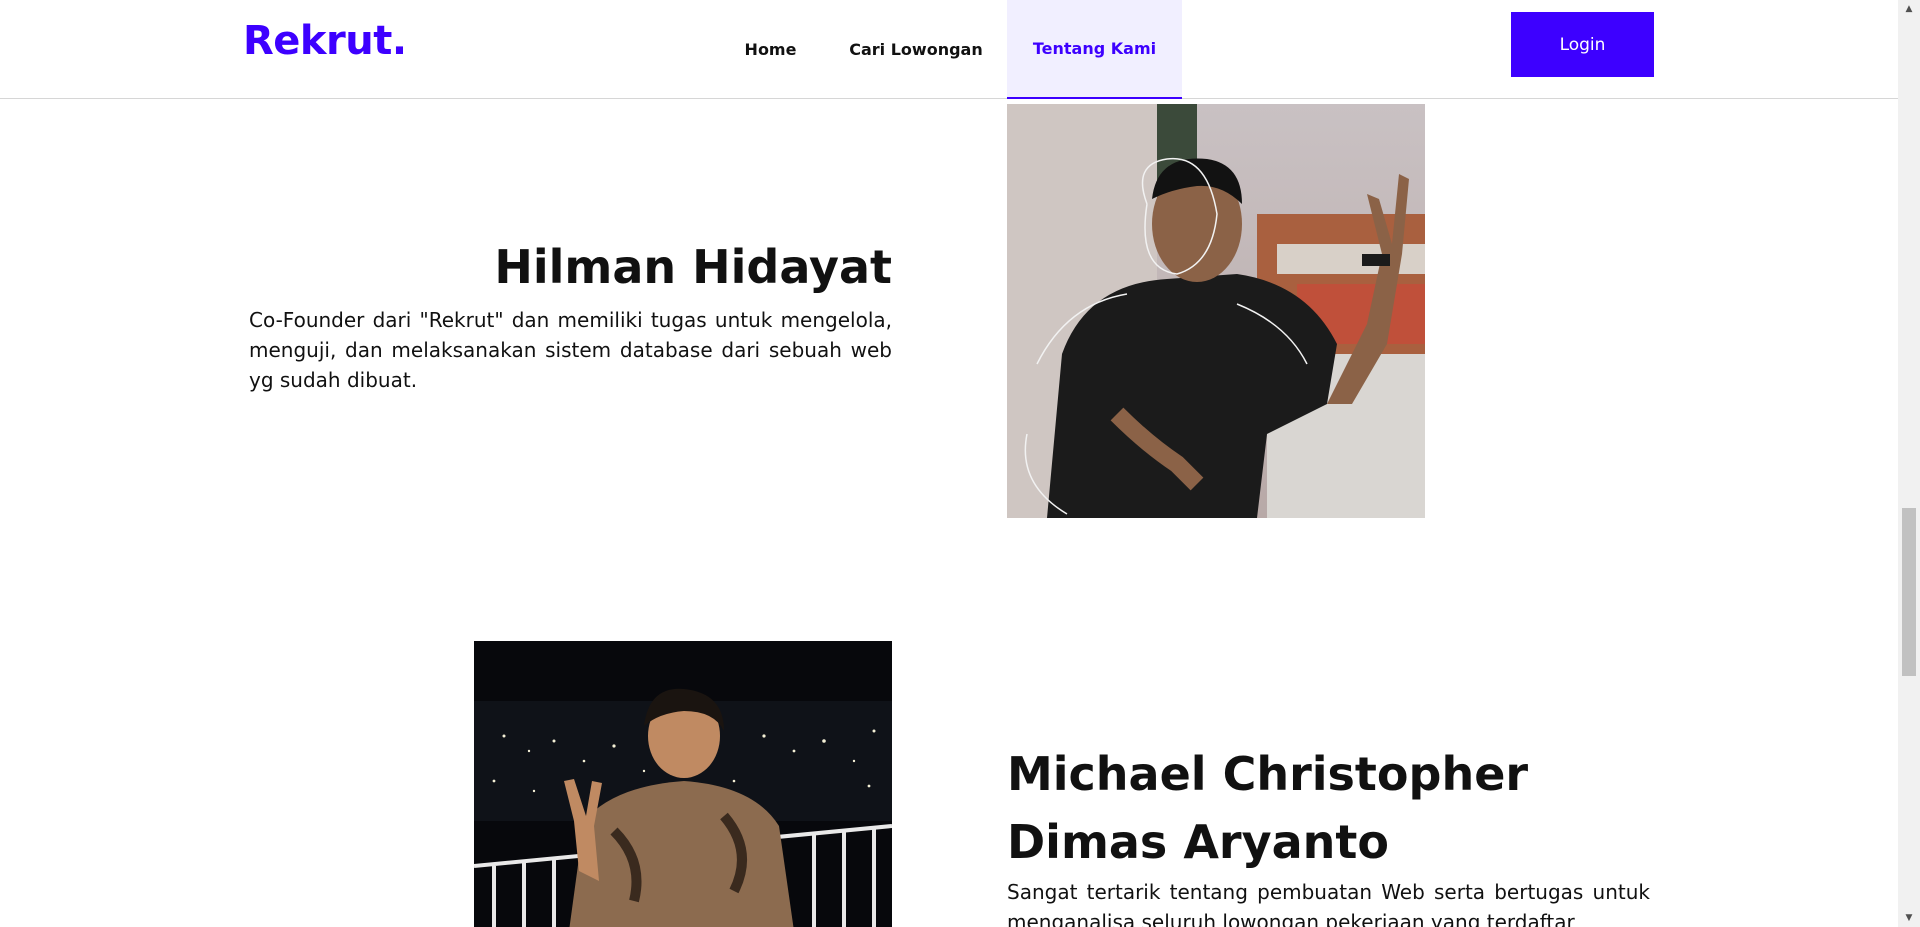 The height and width of the screenshot is (927, 1920). I want to click on nav-cari-lowongan: Cari Lowongan, so click(916, 49).